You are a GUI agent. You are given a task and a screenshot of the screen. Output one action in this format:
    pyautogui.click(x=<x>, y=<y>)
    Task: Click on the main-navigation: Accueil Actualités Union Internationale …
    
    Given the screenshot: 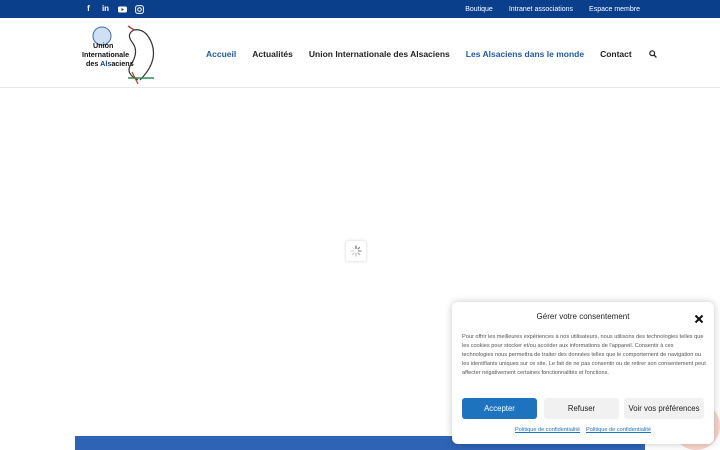 What is the action you would take?
    pyautogui.click(x=432, y=54)
    